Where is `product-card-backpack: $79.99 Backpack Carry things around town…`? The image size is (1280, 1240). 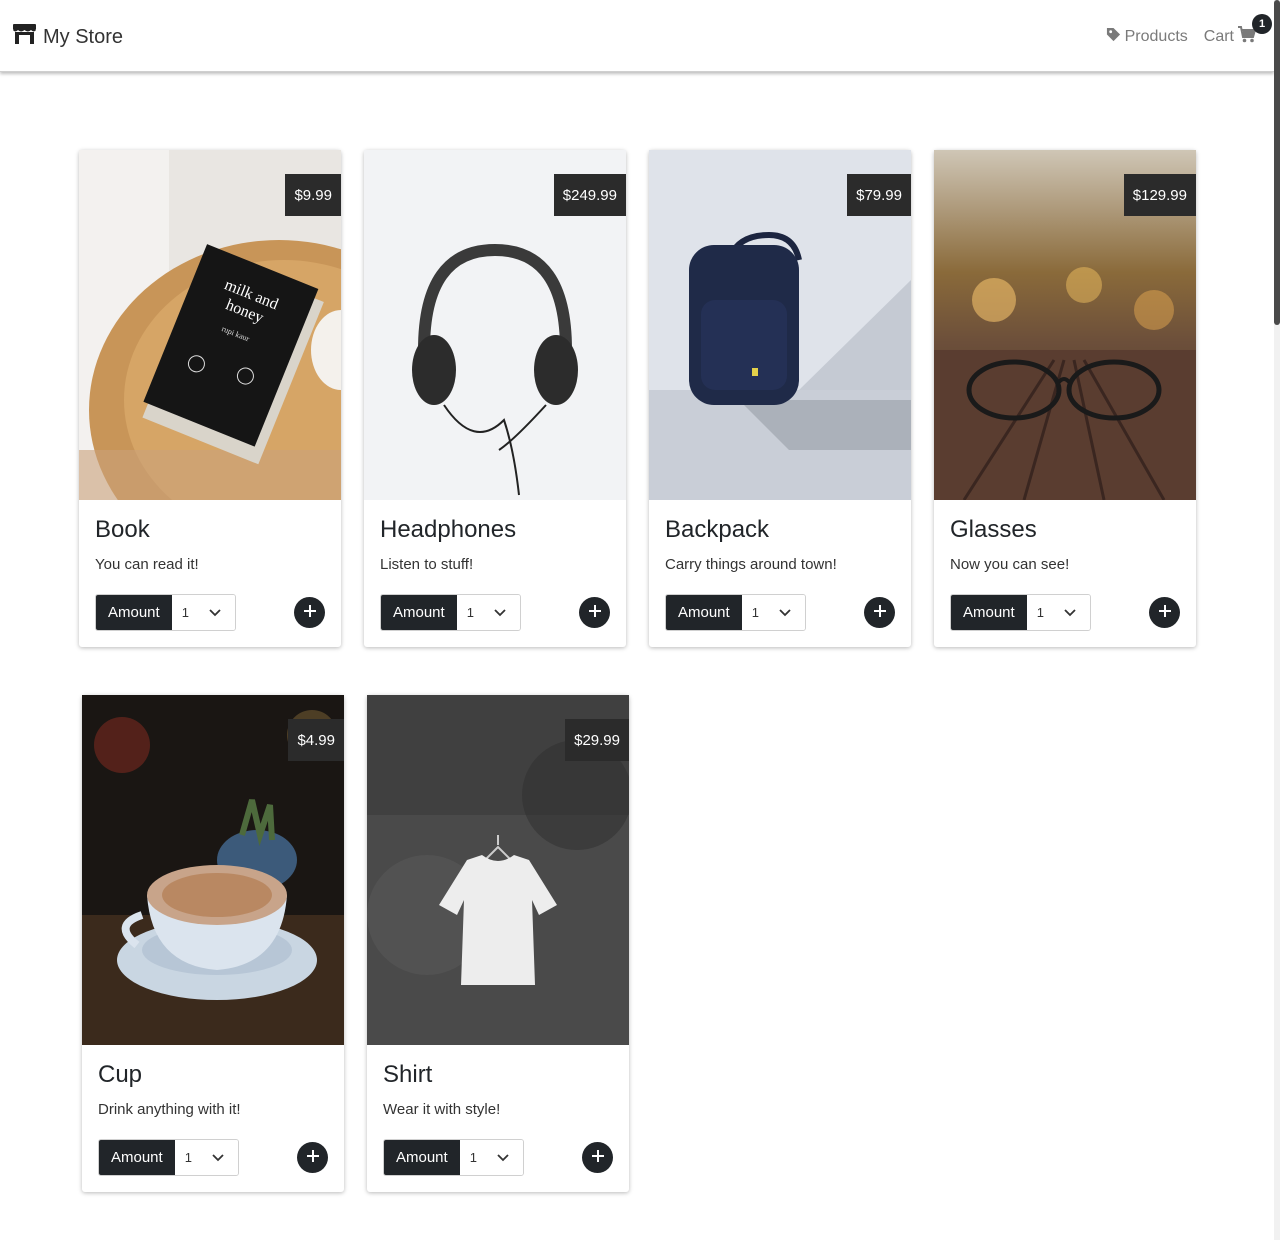
product-card-backpack: $79.99 Backpack Carry things around town… is located at coordinates (780, 398).